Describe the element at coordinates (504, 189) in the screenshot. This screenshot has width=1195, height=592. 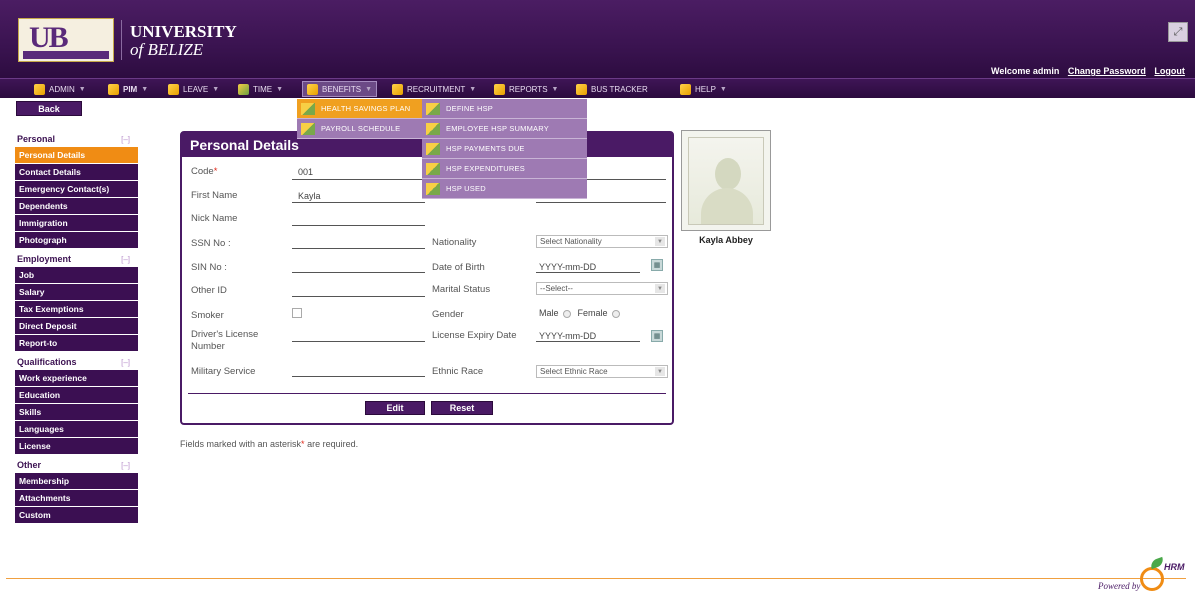
I see `menu-item-hsp-used: HSP Used` at that location.